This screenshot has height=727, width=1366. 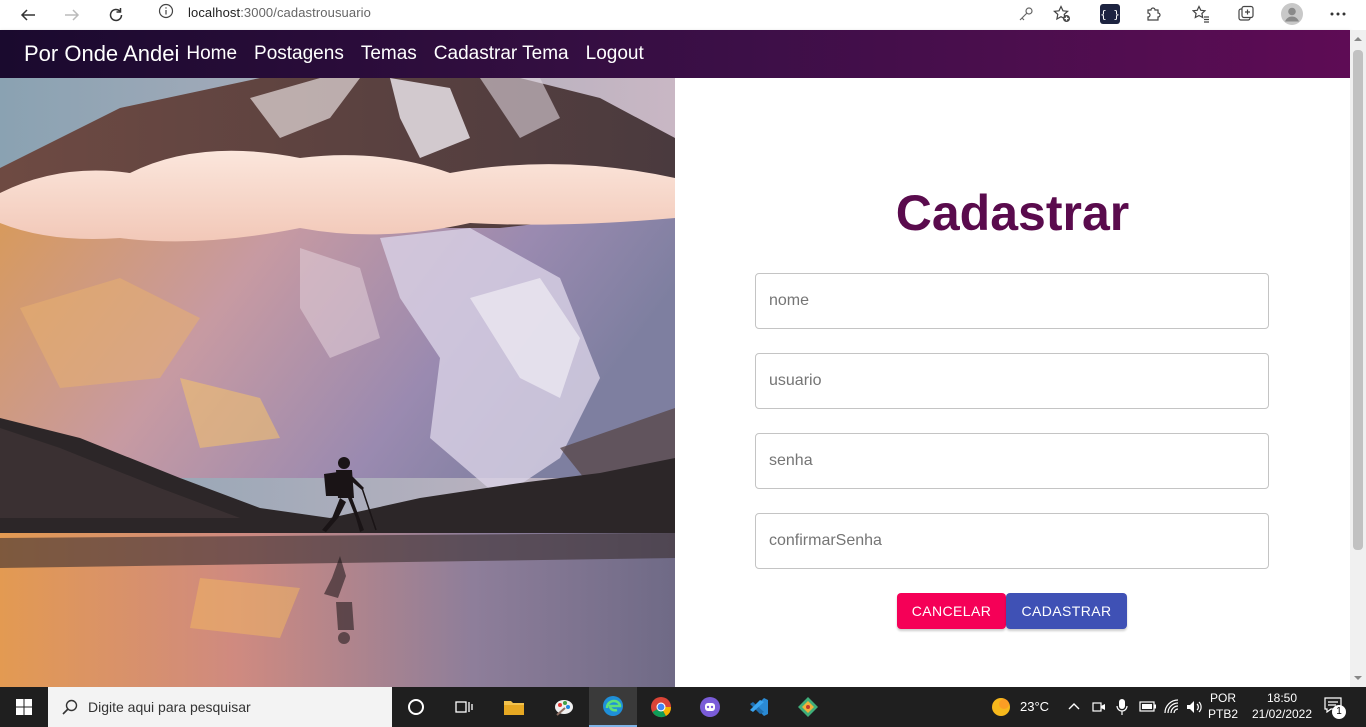 I want to click on confirmar-senha-field, so click(x=1012, y=541).